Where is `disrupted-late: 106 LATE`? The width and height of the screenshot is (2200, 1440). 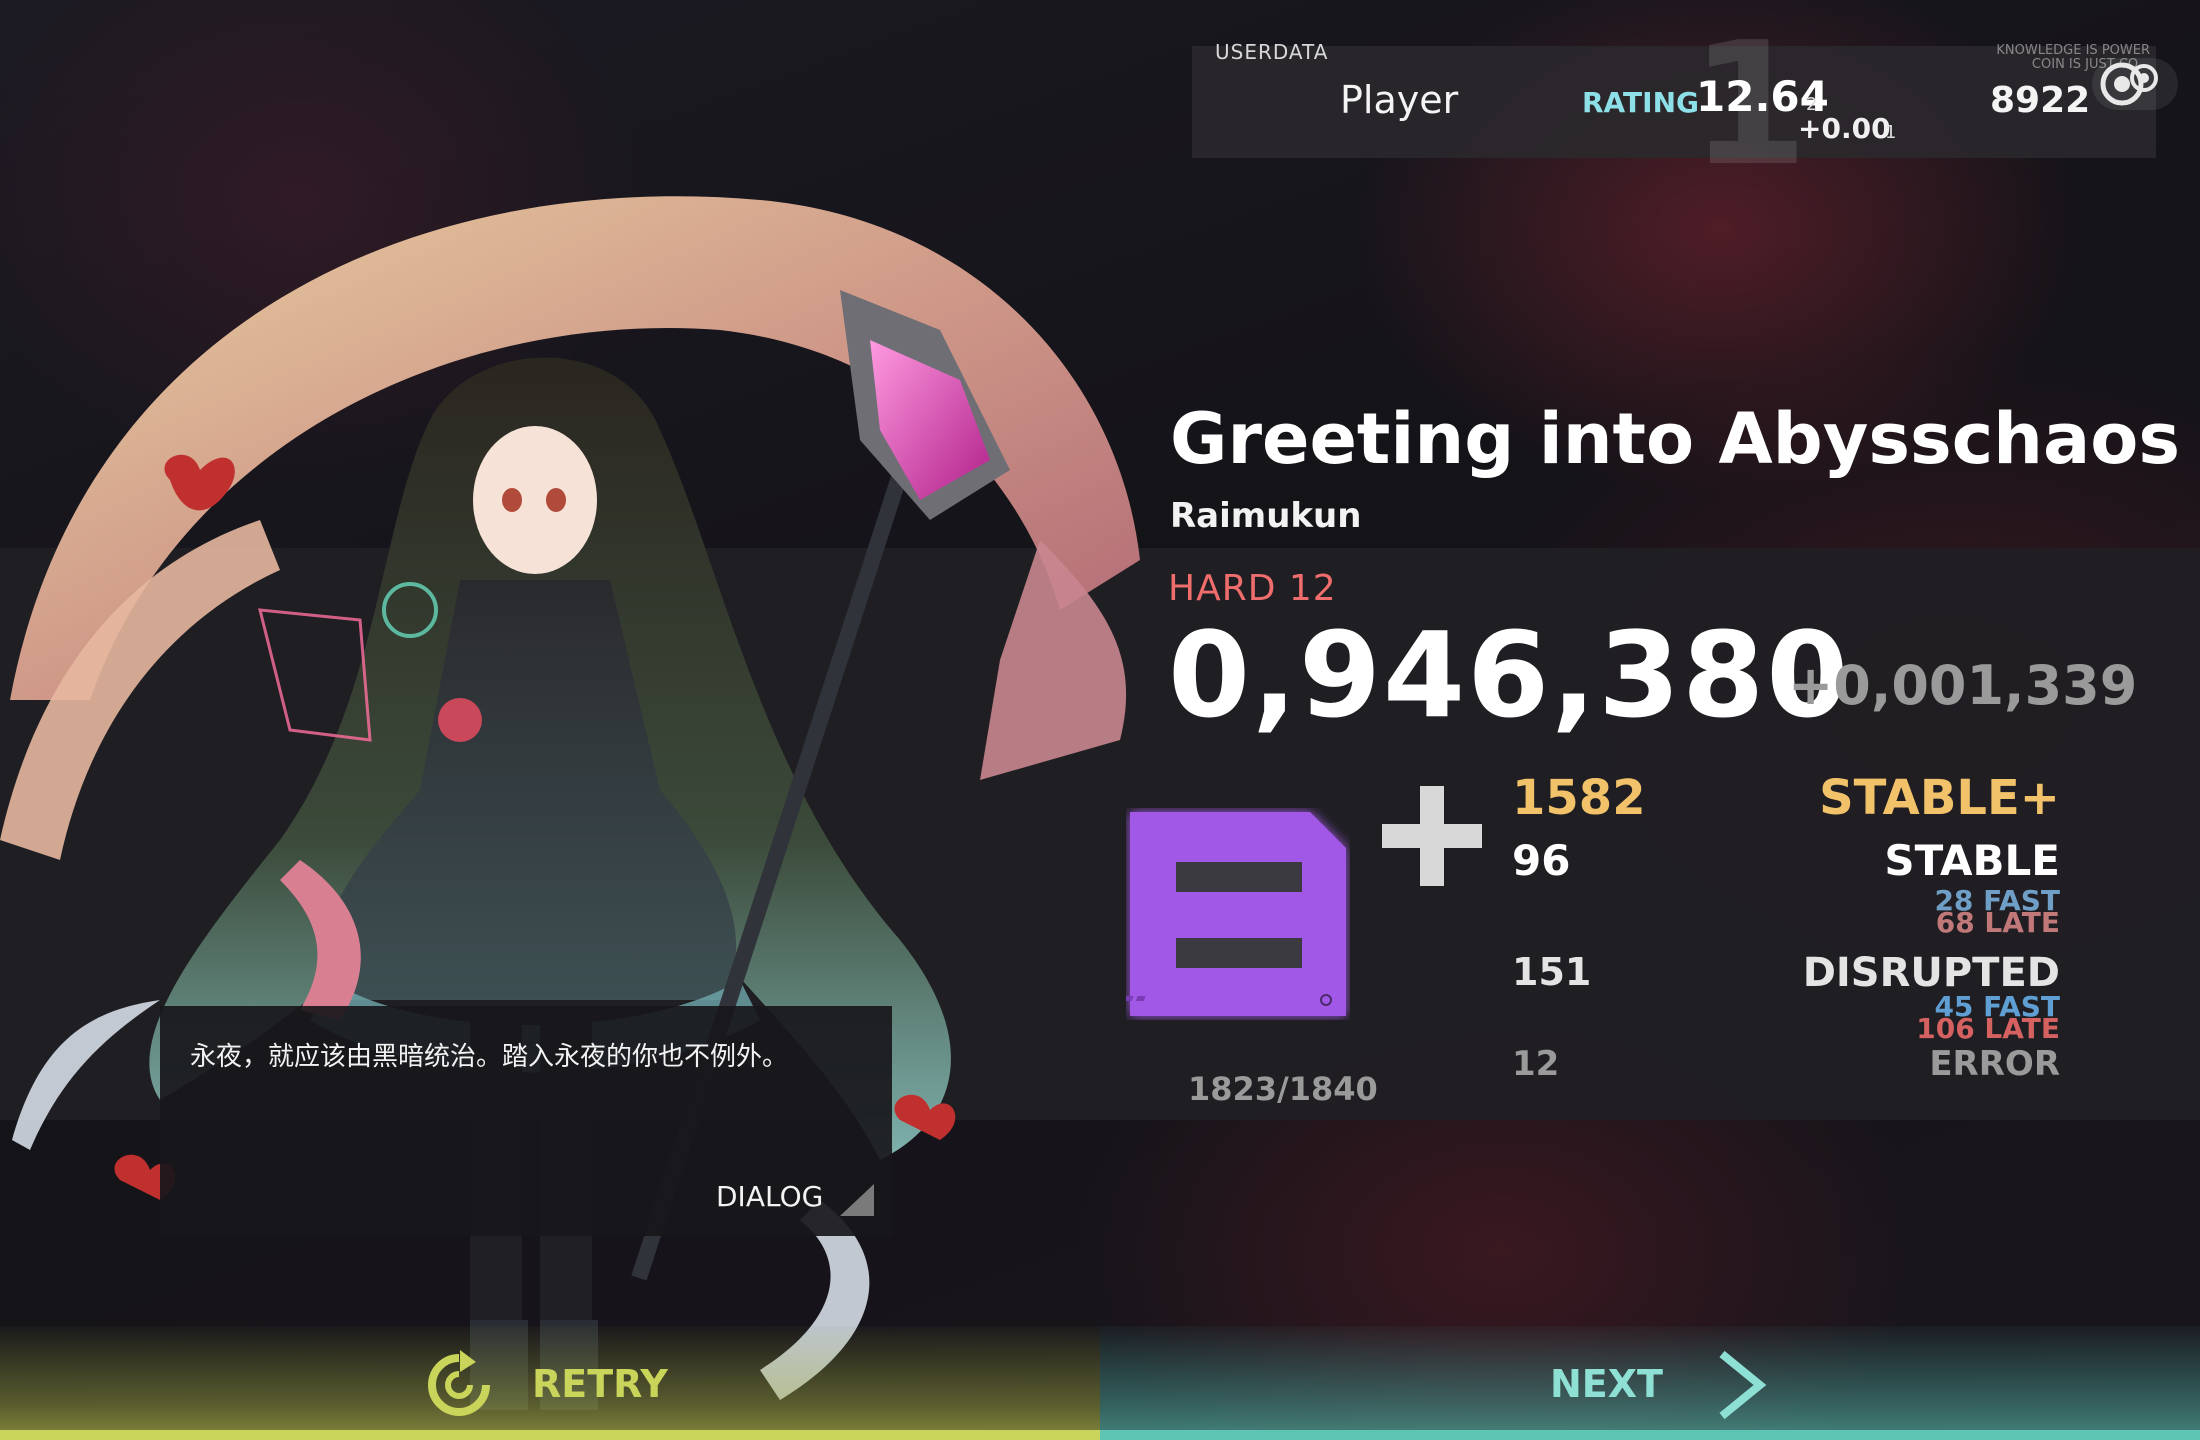
disrupted-late: 106 LATE is located at coordinates (1988, 1028).